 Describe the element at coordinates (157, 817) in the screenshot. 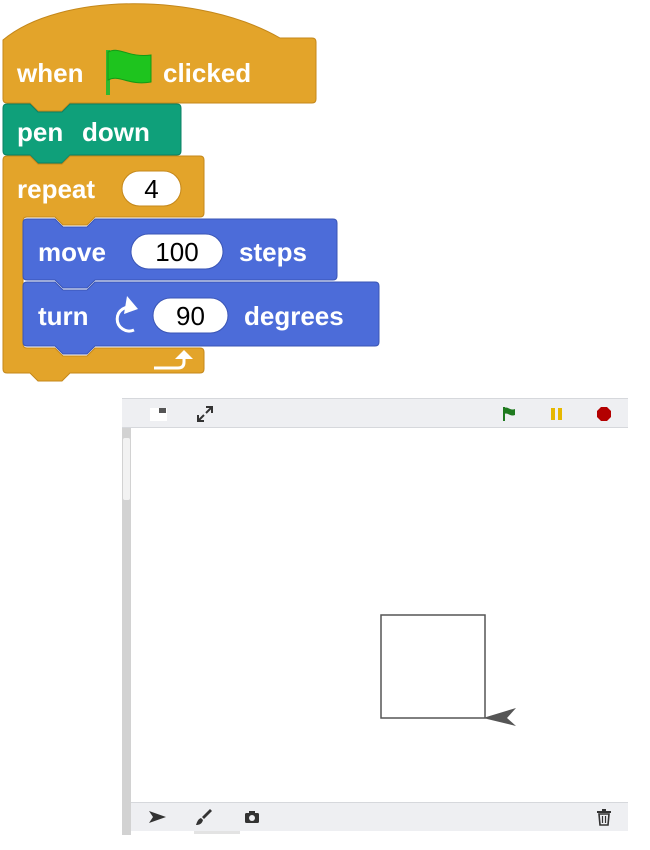

I see `arrow-icon` at that location.